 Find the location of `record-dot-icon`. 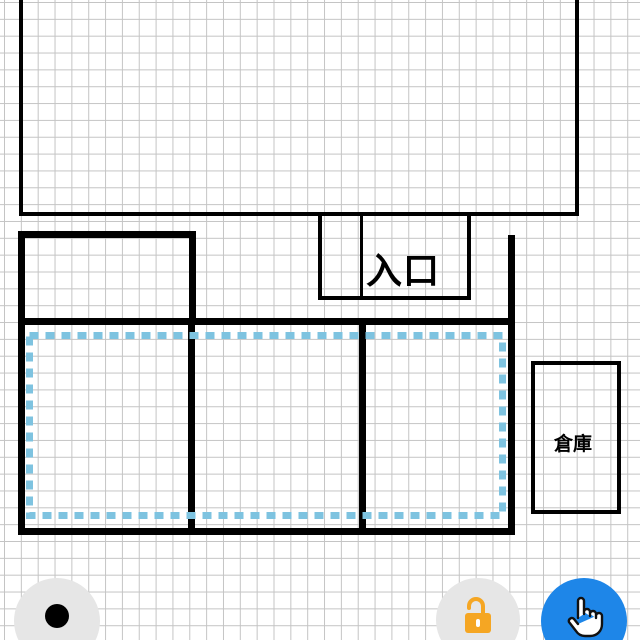

record-dot-icon is located at coordinates (57, 616).